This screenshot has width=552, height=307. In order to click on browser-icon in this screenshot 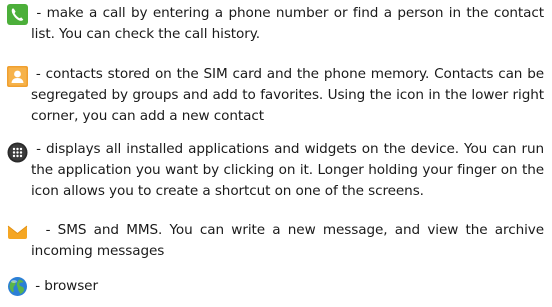, I will do `click(17, 286)`.